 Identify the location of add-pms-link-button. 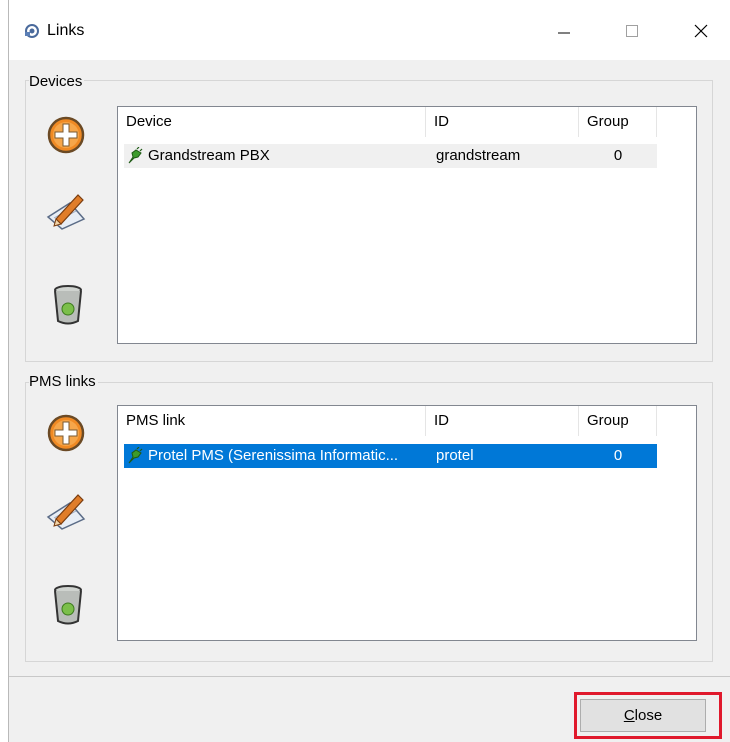
(66, 433).